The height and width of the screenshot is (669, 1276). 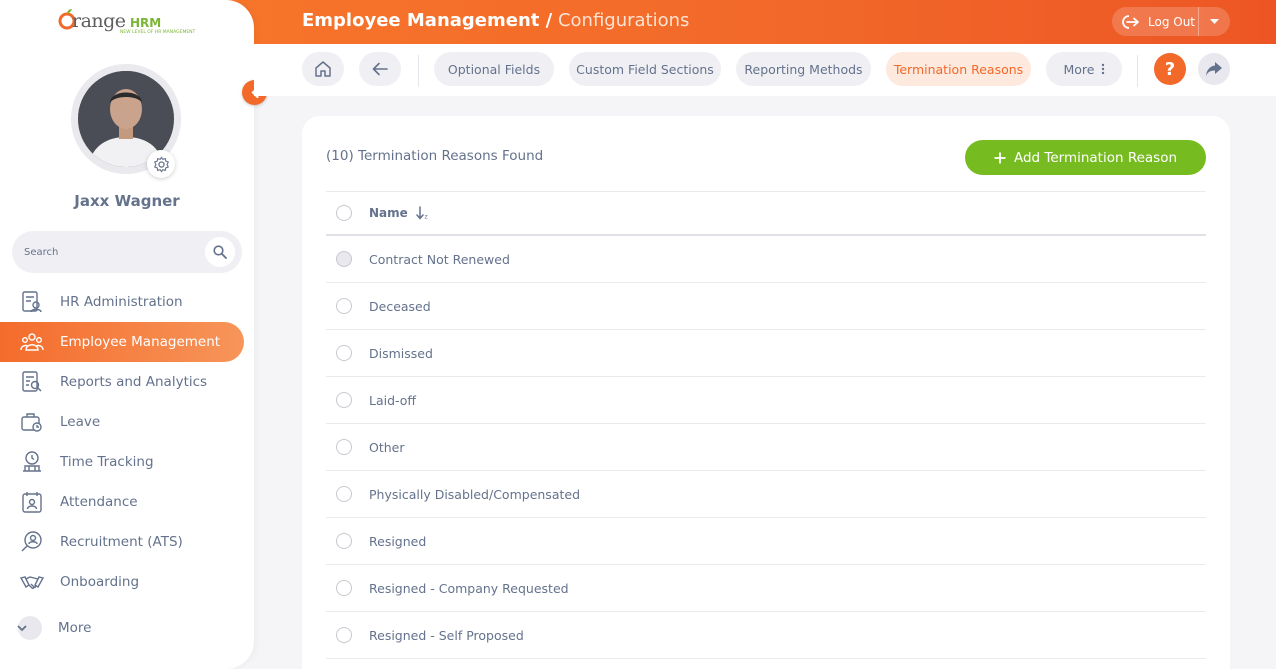 I want to click on employees-icon, so click(x=32, y=342).